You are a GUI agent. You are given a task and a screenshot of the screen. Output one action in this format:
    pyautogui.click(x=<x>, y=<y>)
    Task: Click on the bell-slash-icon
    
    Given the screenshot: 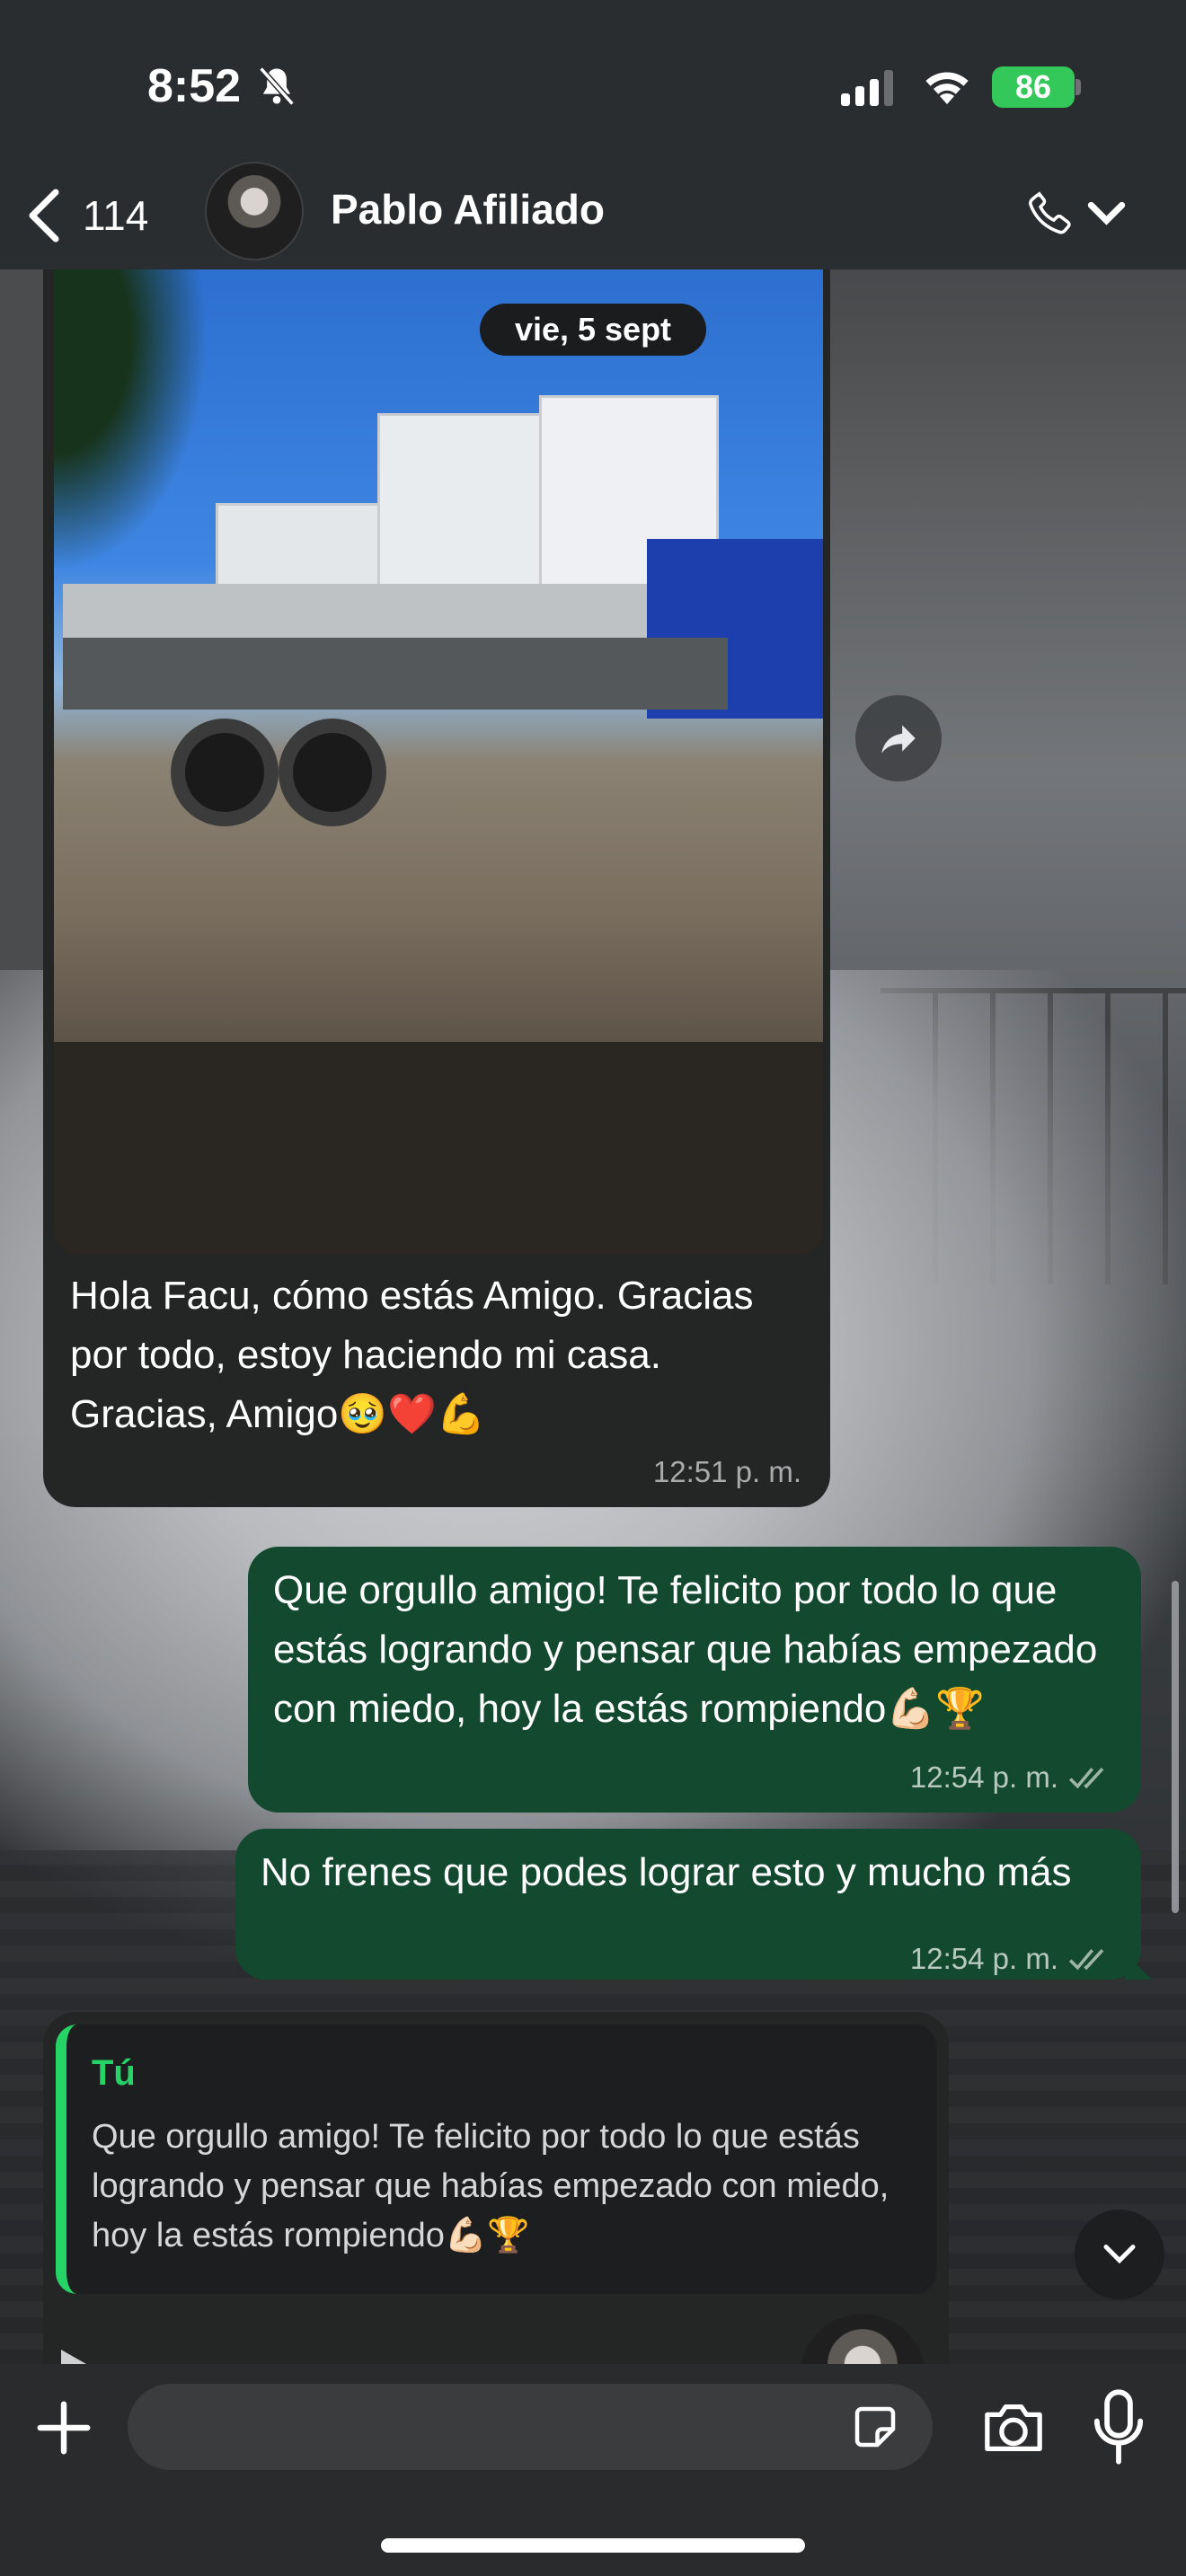 What is the action you would take?
    pyautogui.click(x=277, y=86)
    